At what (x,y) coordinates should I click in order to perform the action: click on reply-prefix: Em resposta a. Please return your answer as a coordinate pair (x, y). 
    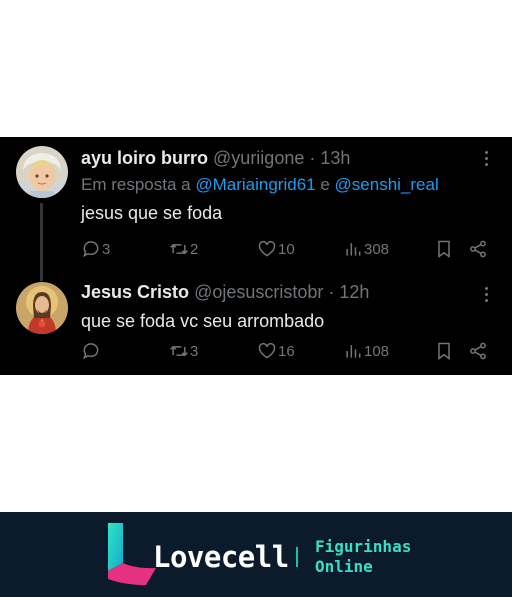
    Looking at the image, I should click on (136, 184).